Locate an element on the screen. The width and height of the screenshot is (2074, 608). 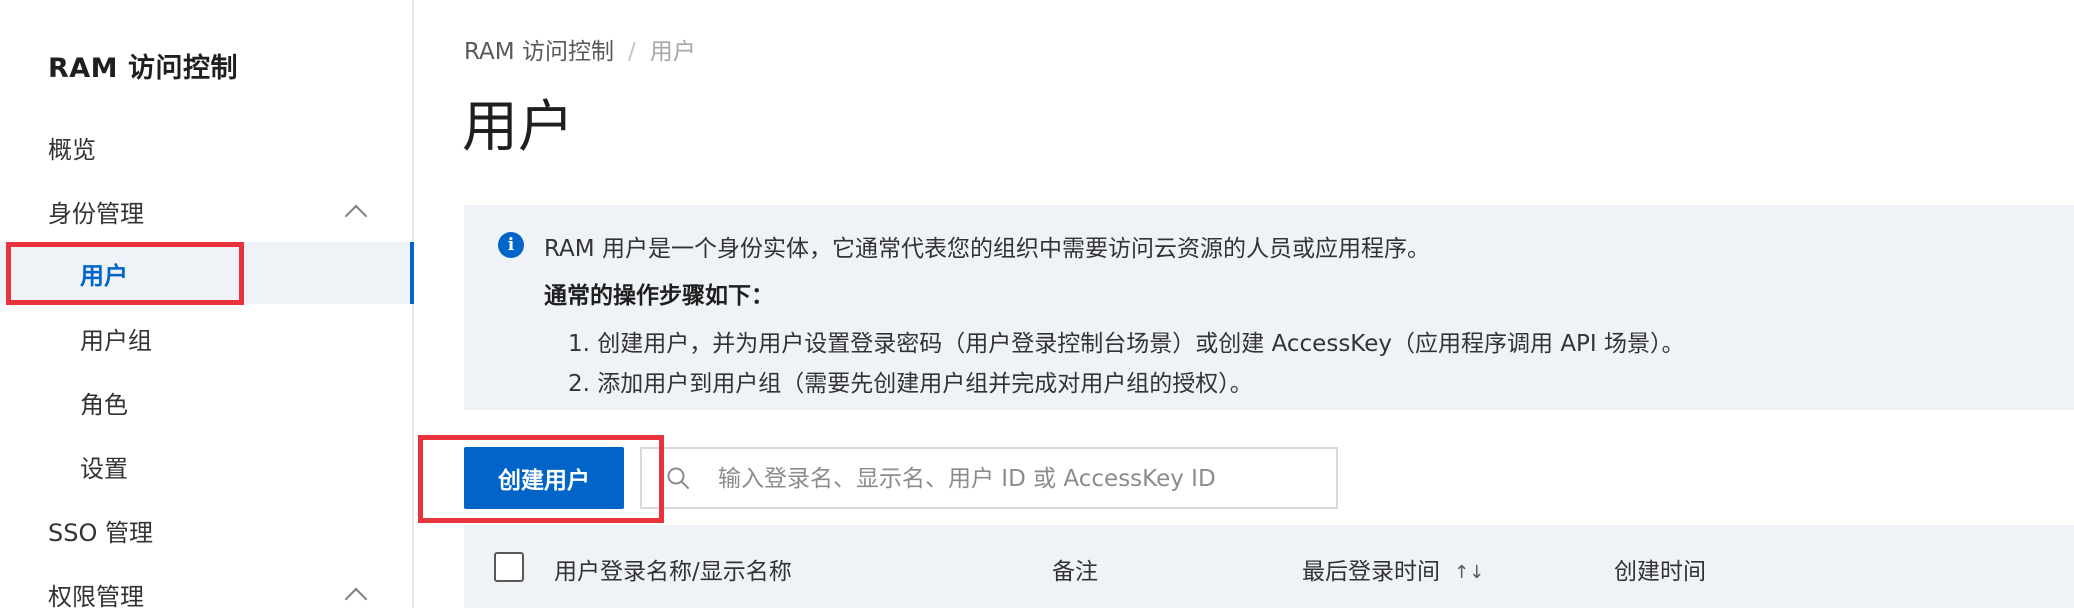
search-input is located at coordinates (1023, 479).